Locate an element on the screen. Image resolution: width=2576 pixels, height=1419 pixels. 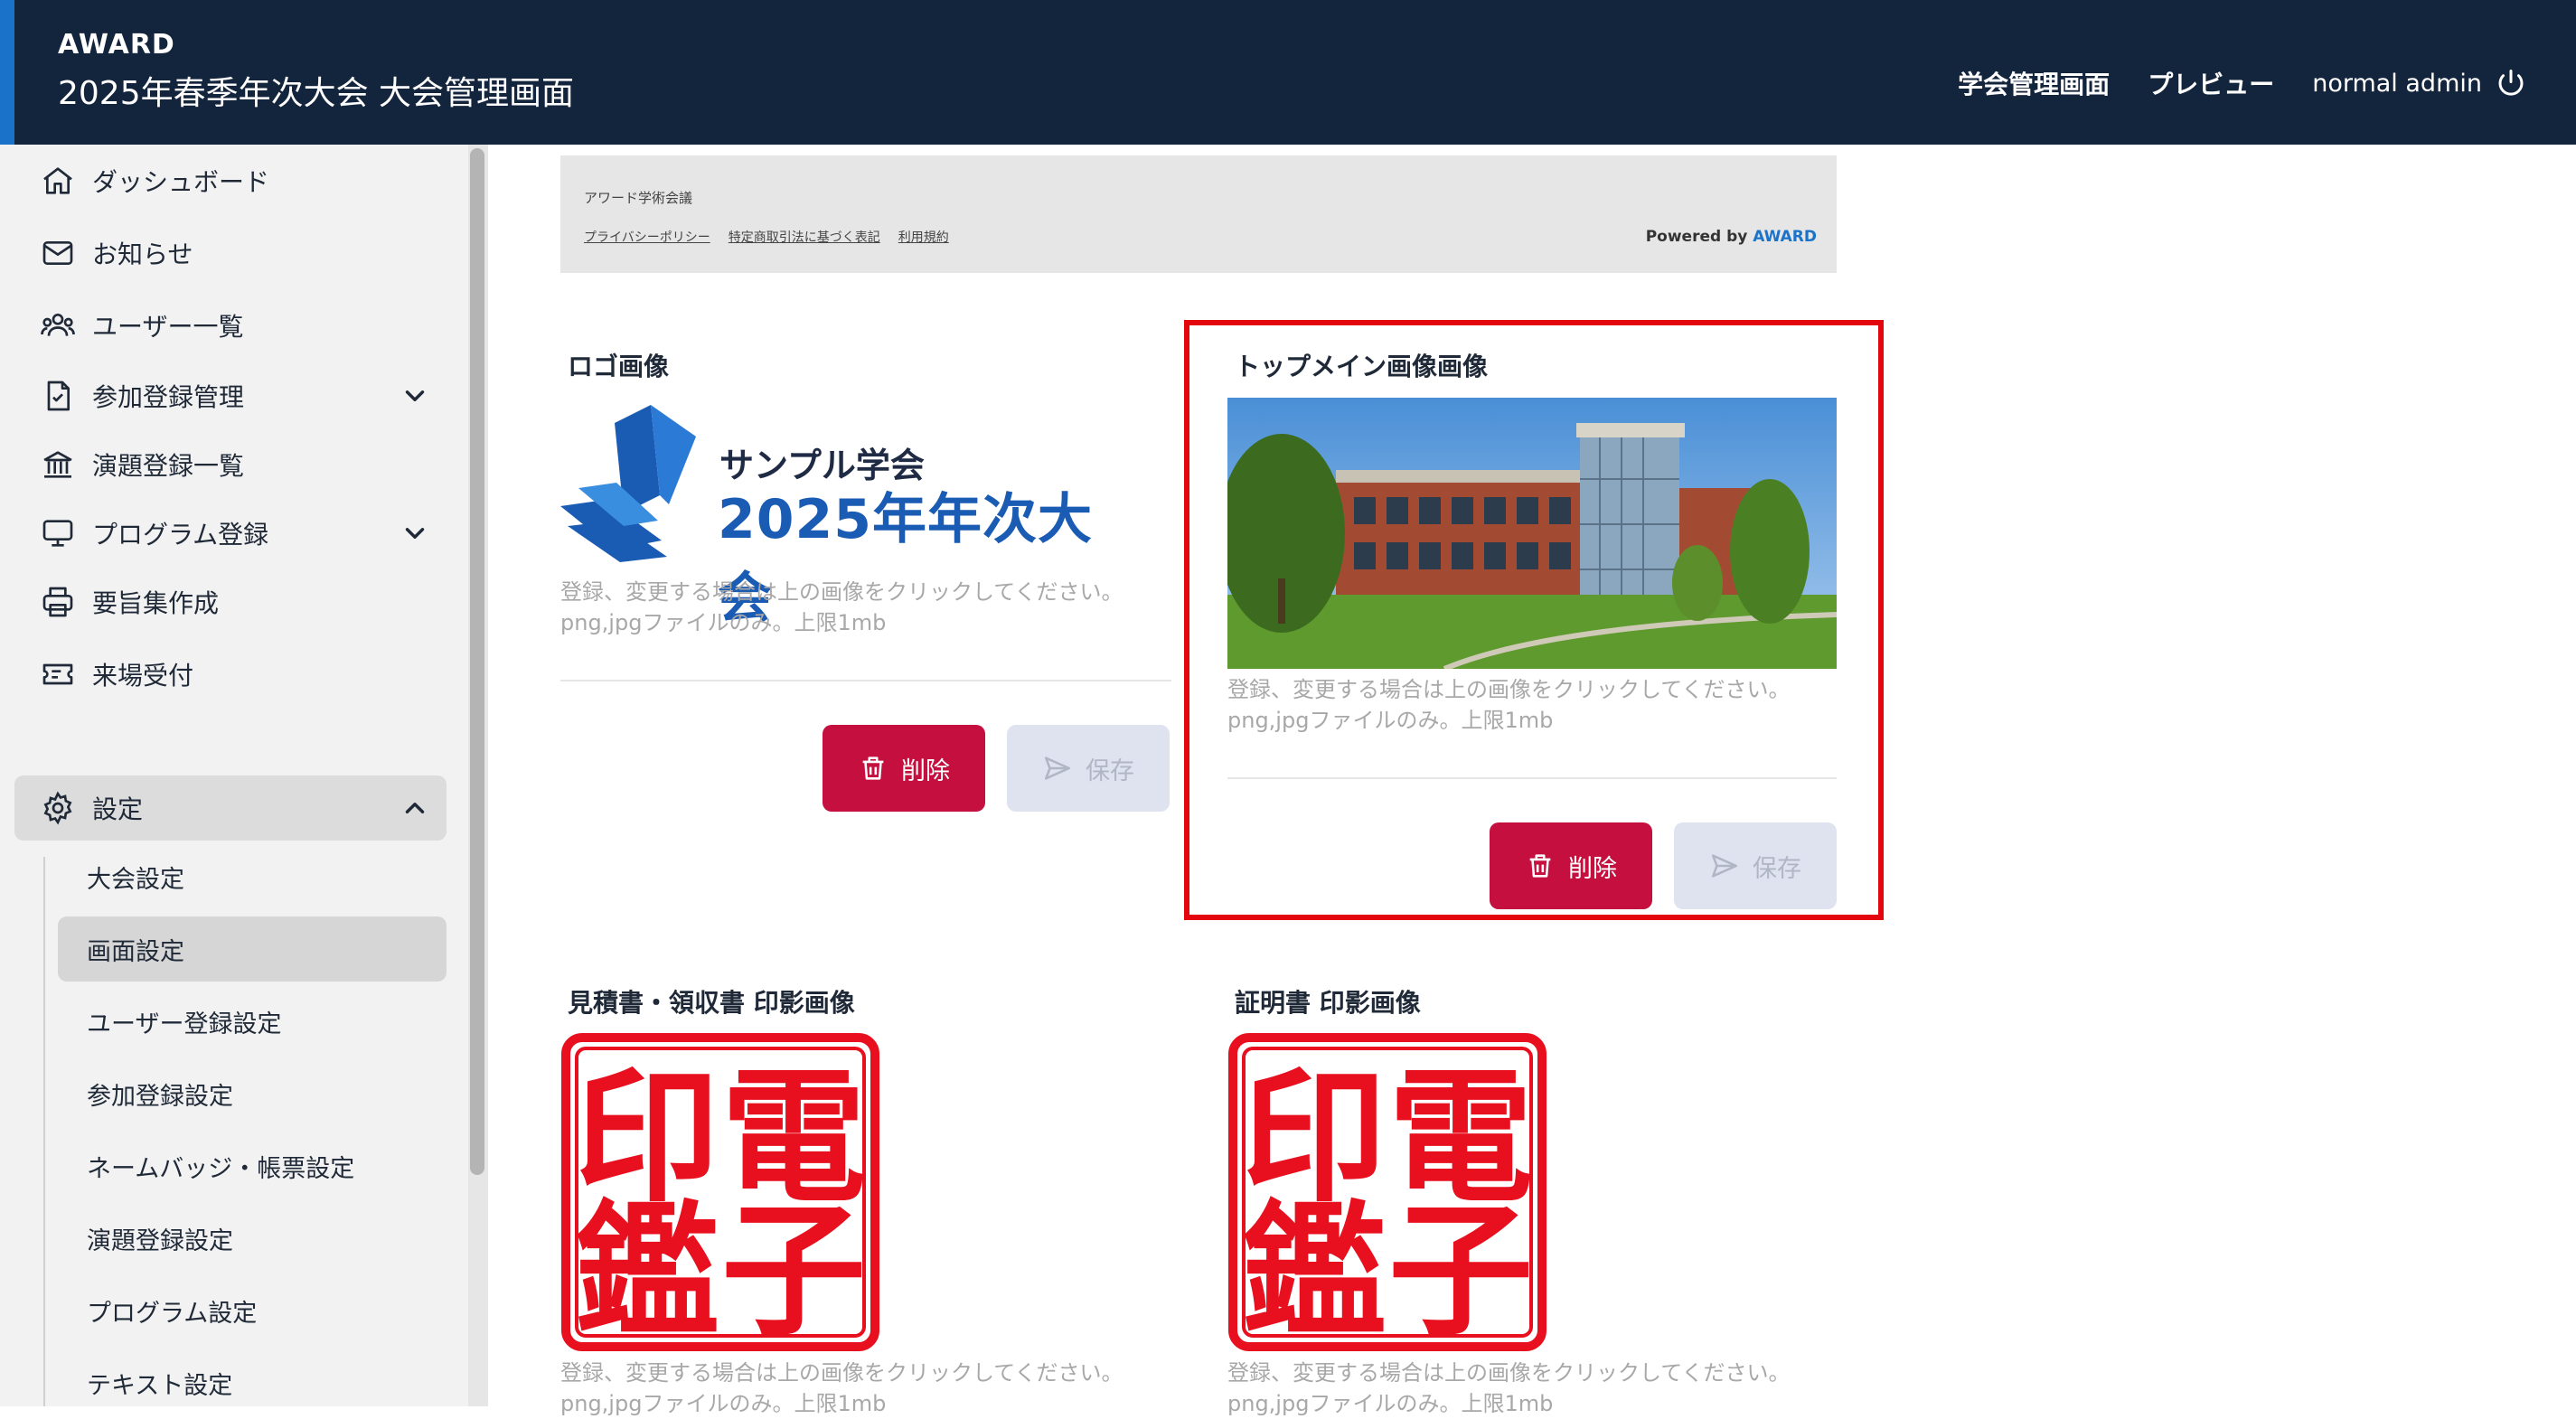
monitor-icon is located at coordinates (57, 533).